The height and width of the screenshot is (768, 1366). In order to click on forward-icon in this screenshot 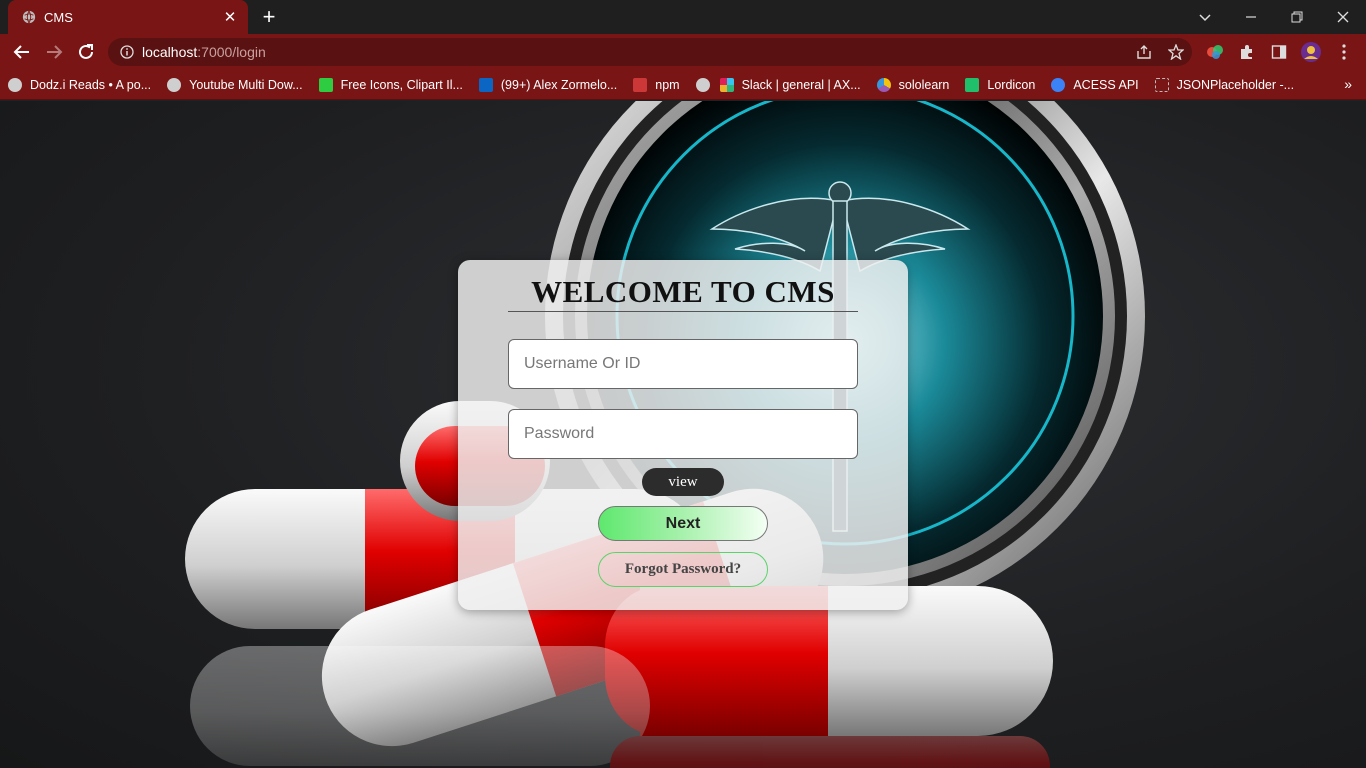, I will do `click(54, 52)`.